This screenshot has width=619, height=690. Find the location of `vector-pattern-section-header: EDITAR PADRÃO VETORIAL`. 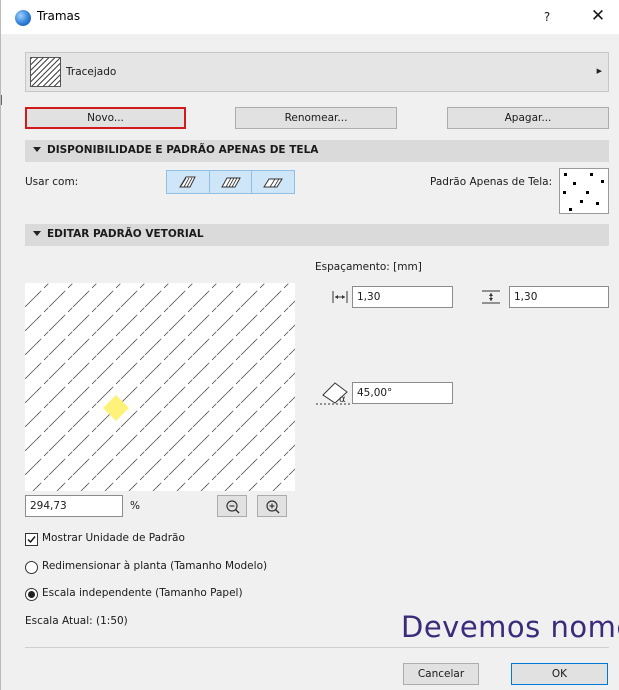

vector-pattern-section-header: EDITAR PADRÃO VETORIAL is located at coordinates (317, 235).